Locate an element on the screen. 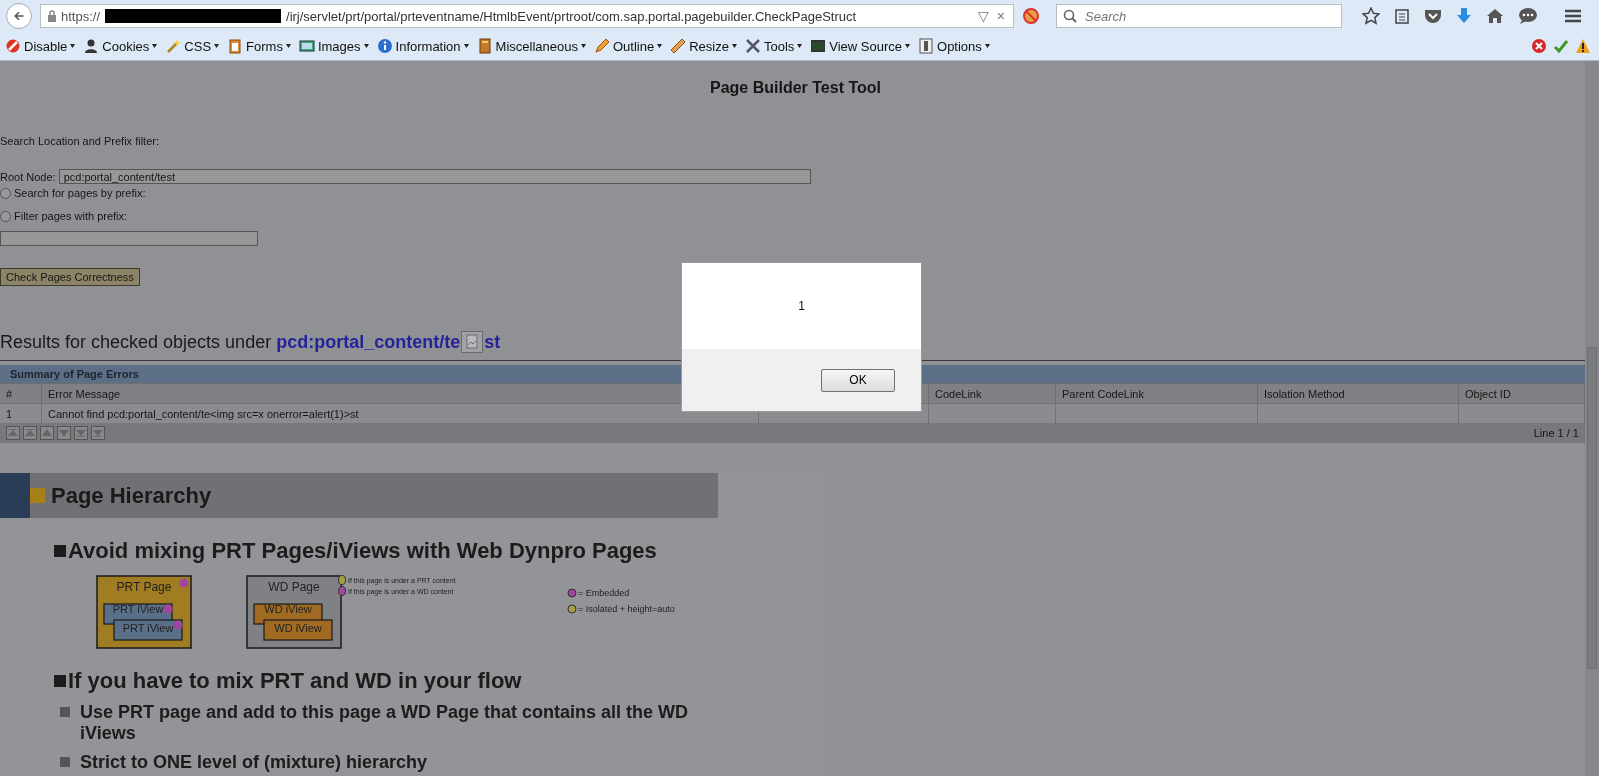  menu-icon is located at coordinates (1573, 16).